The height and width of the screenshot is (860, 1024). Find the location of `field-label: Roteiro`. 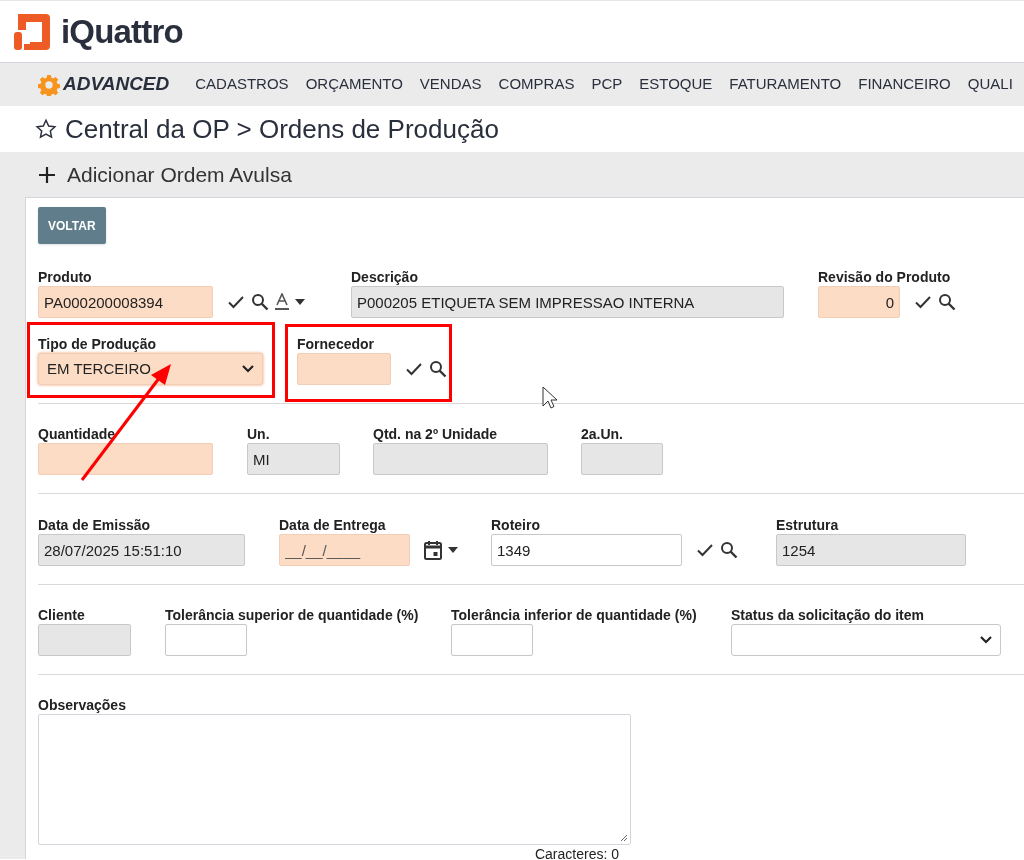

field-label: Roteiro is located at coordinates (516, 525).